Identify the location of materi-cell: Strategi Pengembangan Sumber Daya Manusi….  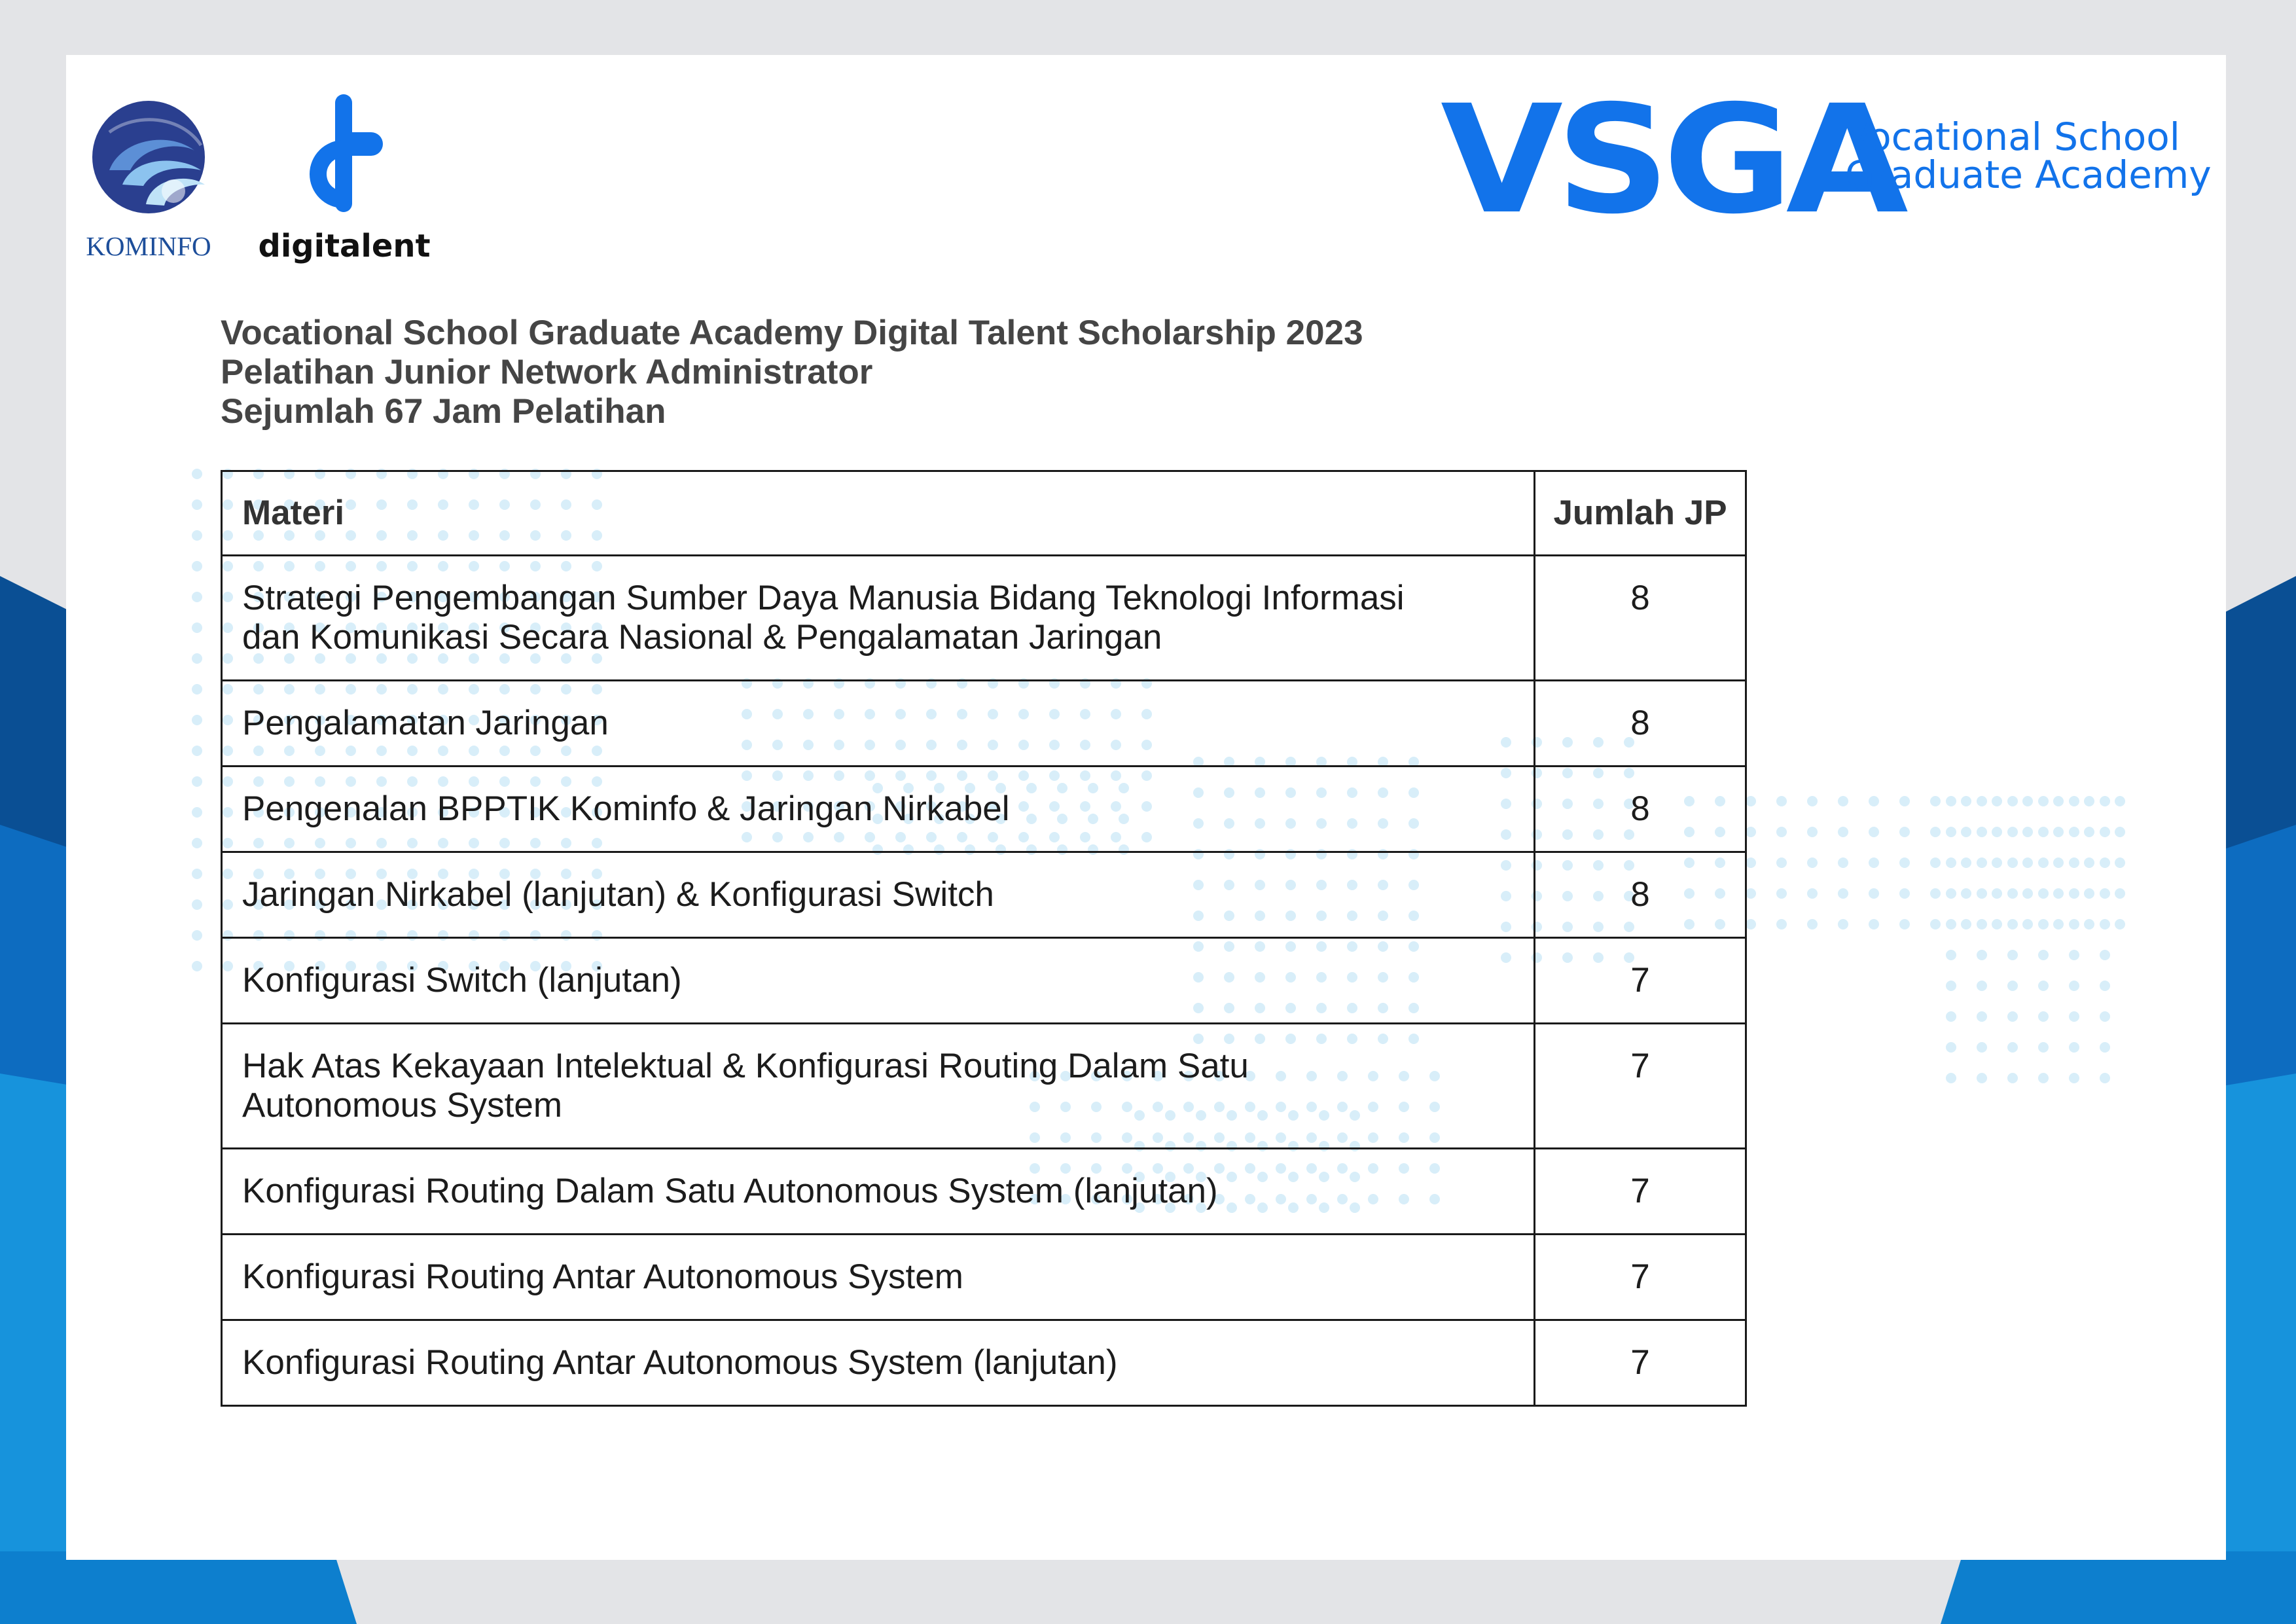
(878, 617).